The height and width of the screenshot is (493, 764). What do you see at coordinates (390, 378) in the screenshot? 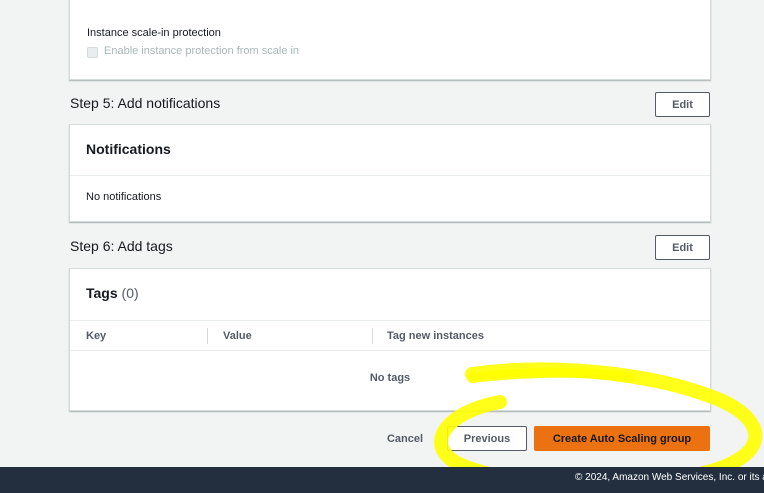
I see `tags-empty-text: No tags` at bounding box center [390, 378].